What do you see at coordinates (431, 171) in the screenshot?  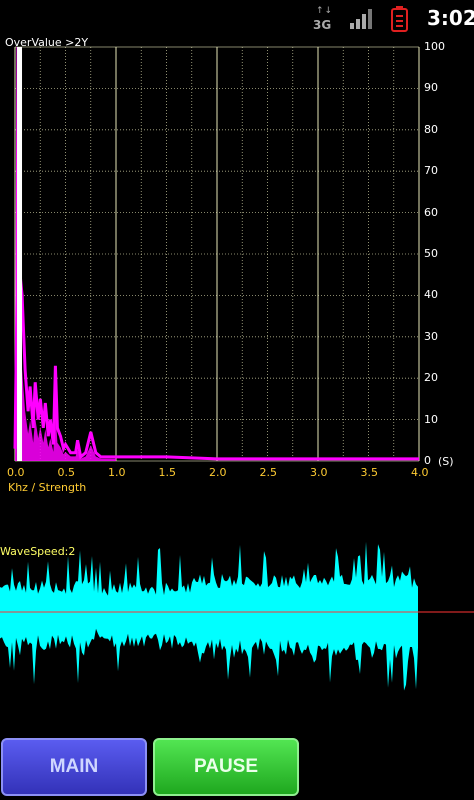 I see `y-tick-label: 70` at bounding box center [431, 171].